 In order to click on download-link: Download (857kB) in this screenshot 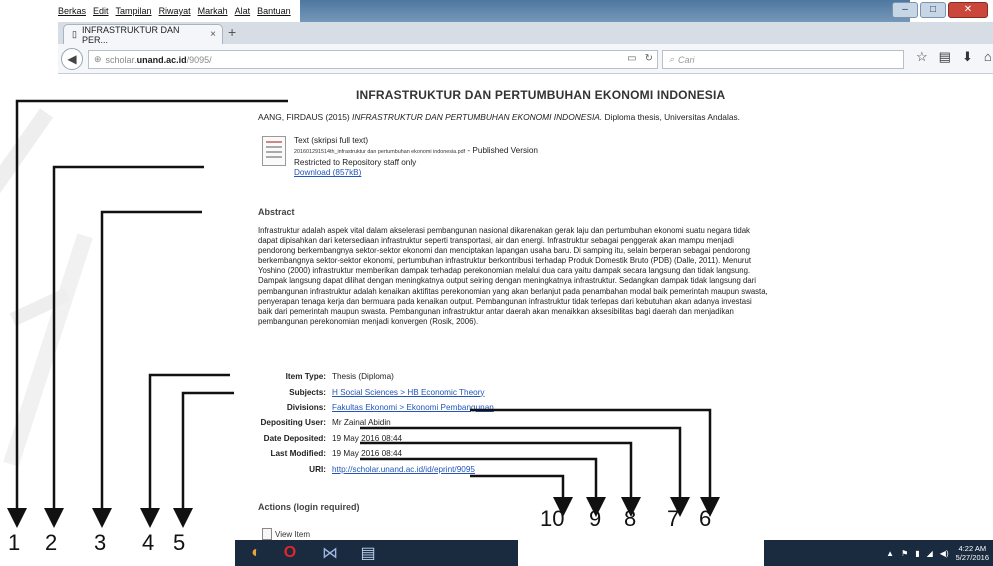, I will do `click(416, 173)`.